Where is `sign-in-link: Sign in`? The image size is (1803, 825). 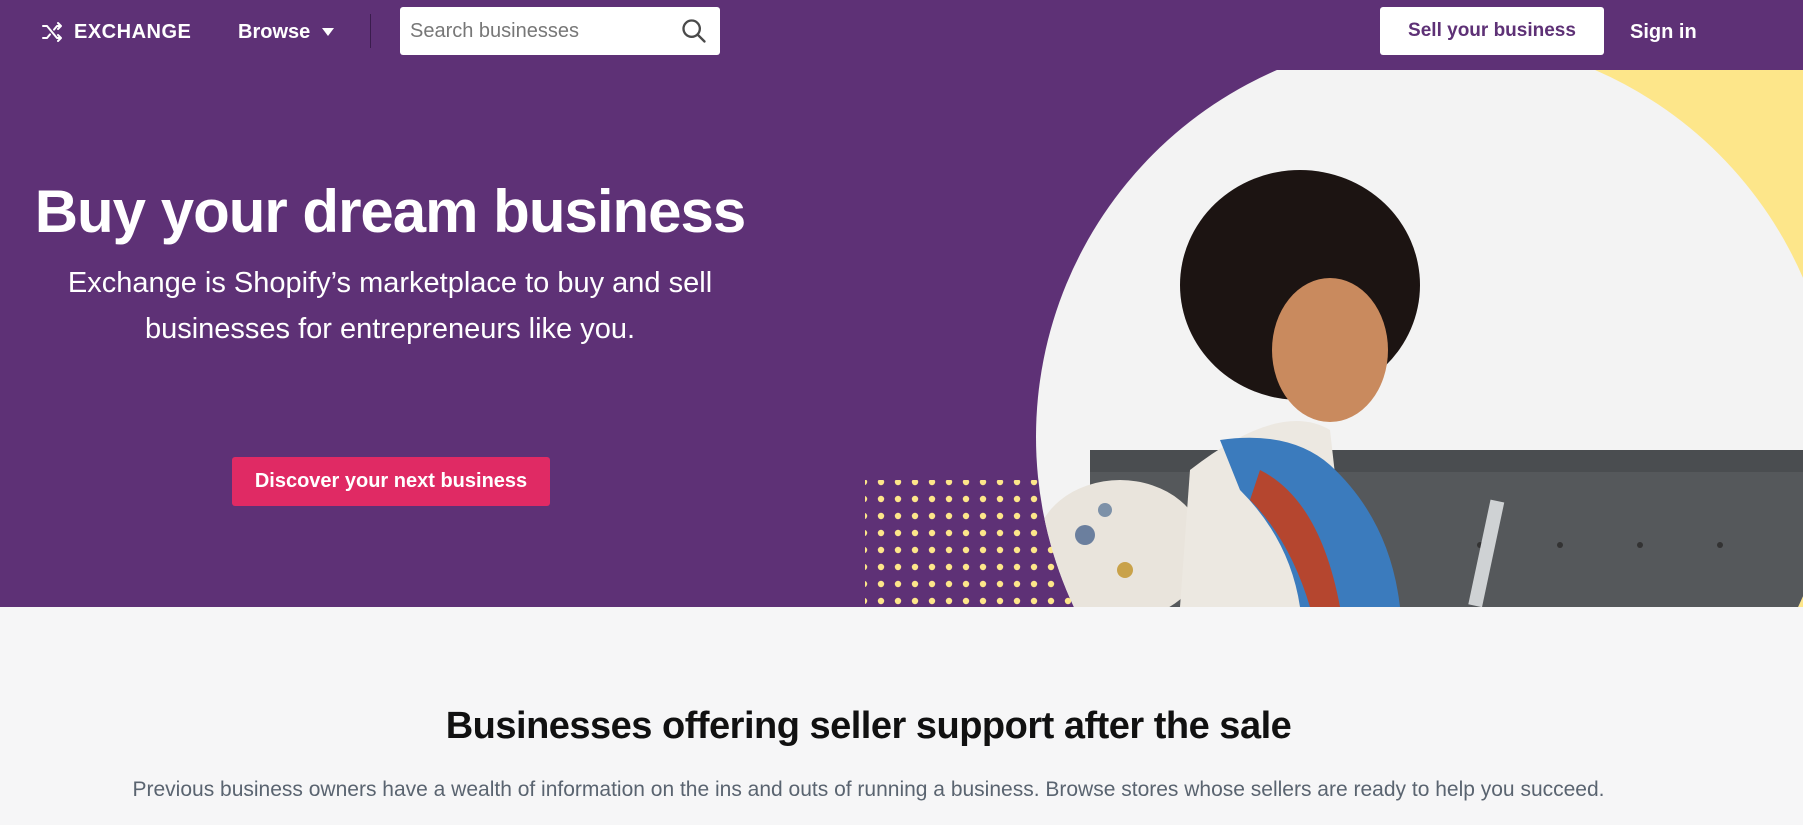 sign-in-link: Sign in is located at coordinates (1663, 32).